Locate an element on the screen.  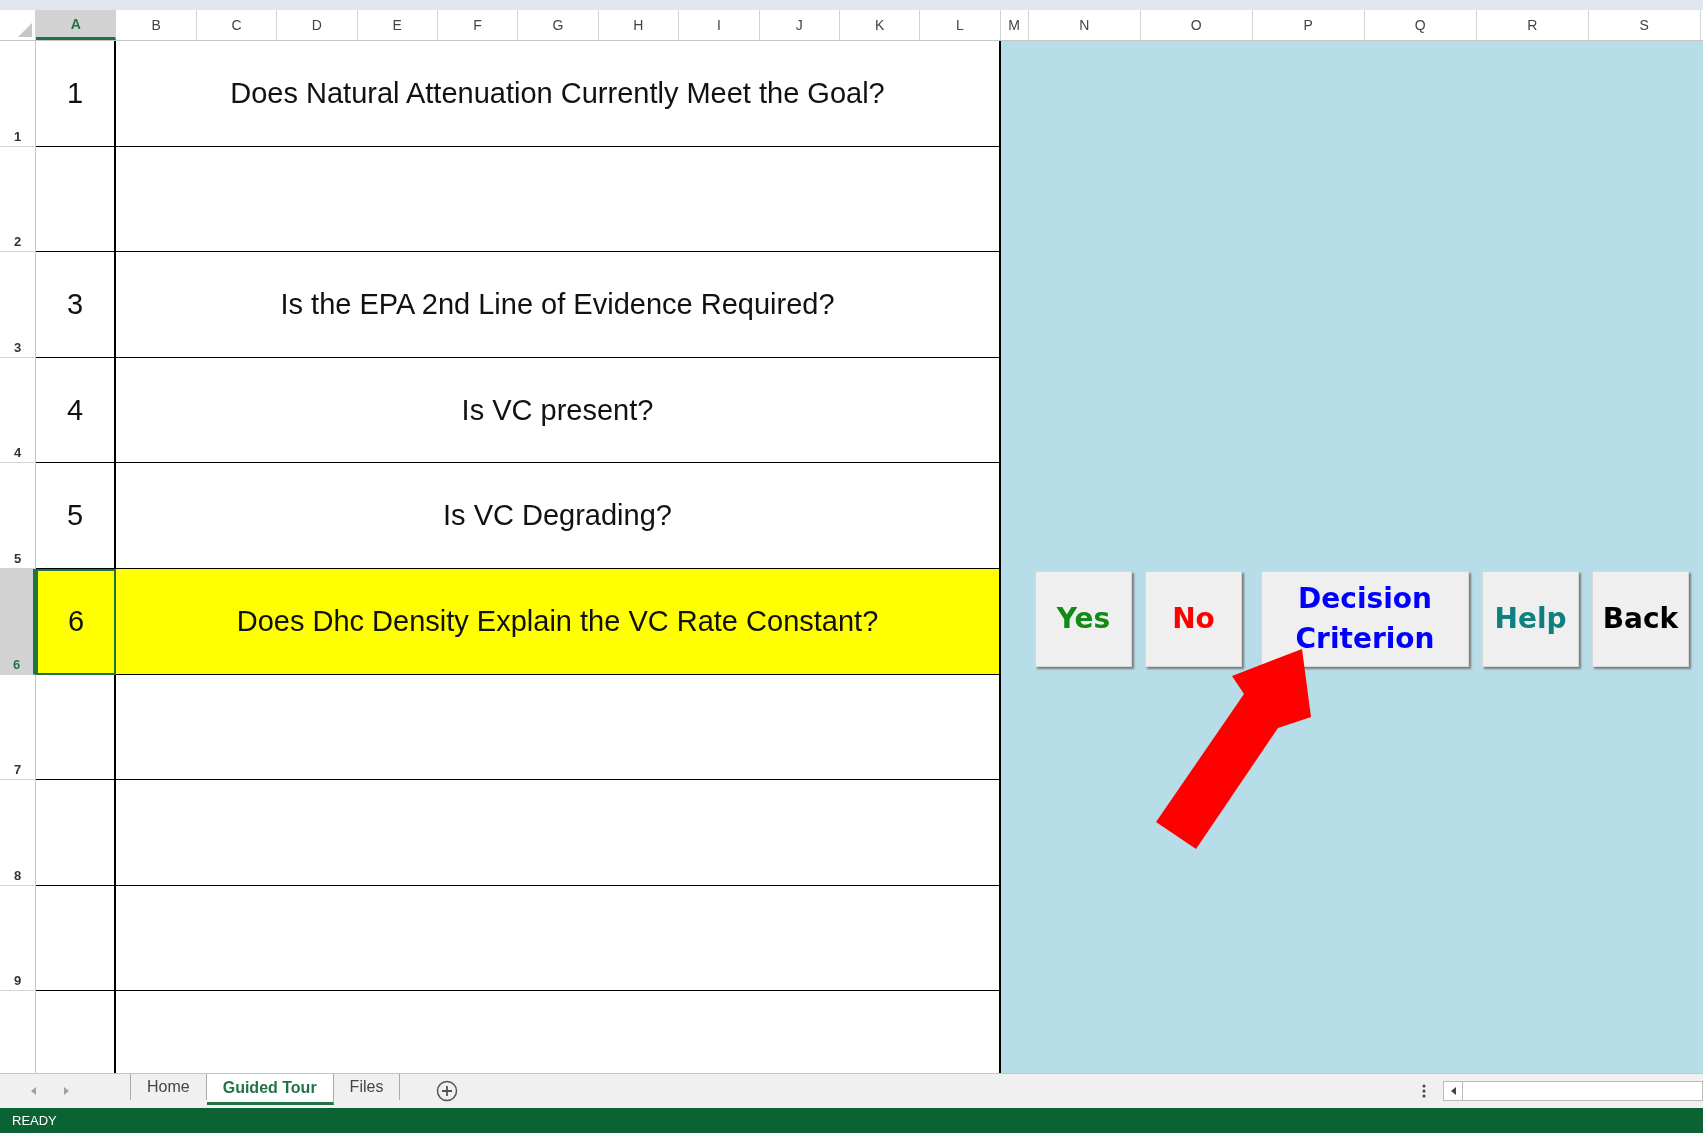
row-header: 3 is located at coordinates (18, 305).